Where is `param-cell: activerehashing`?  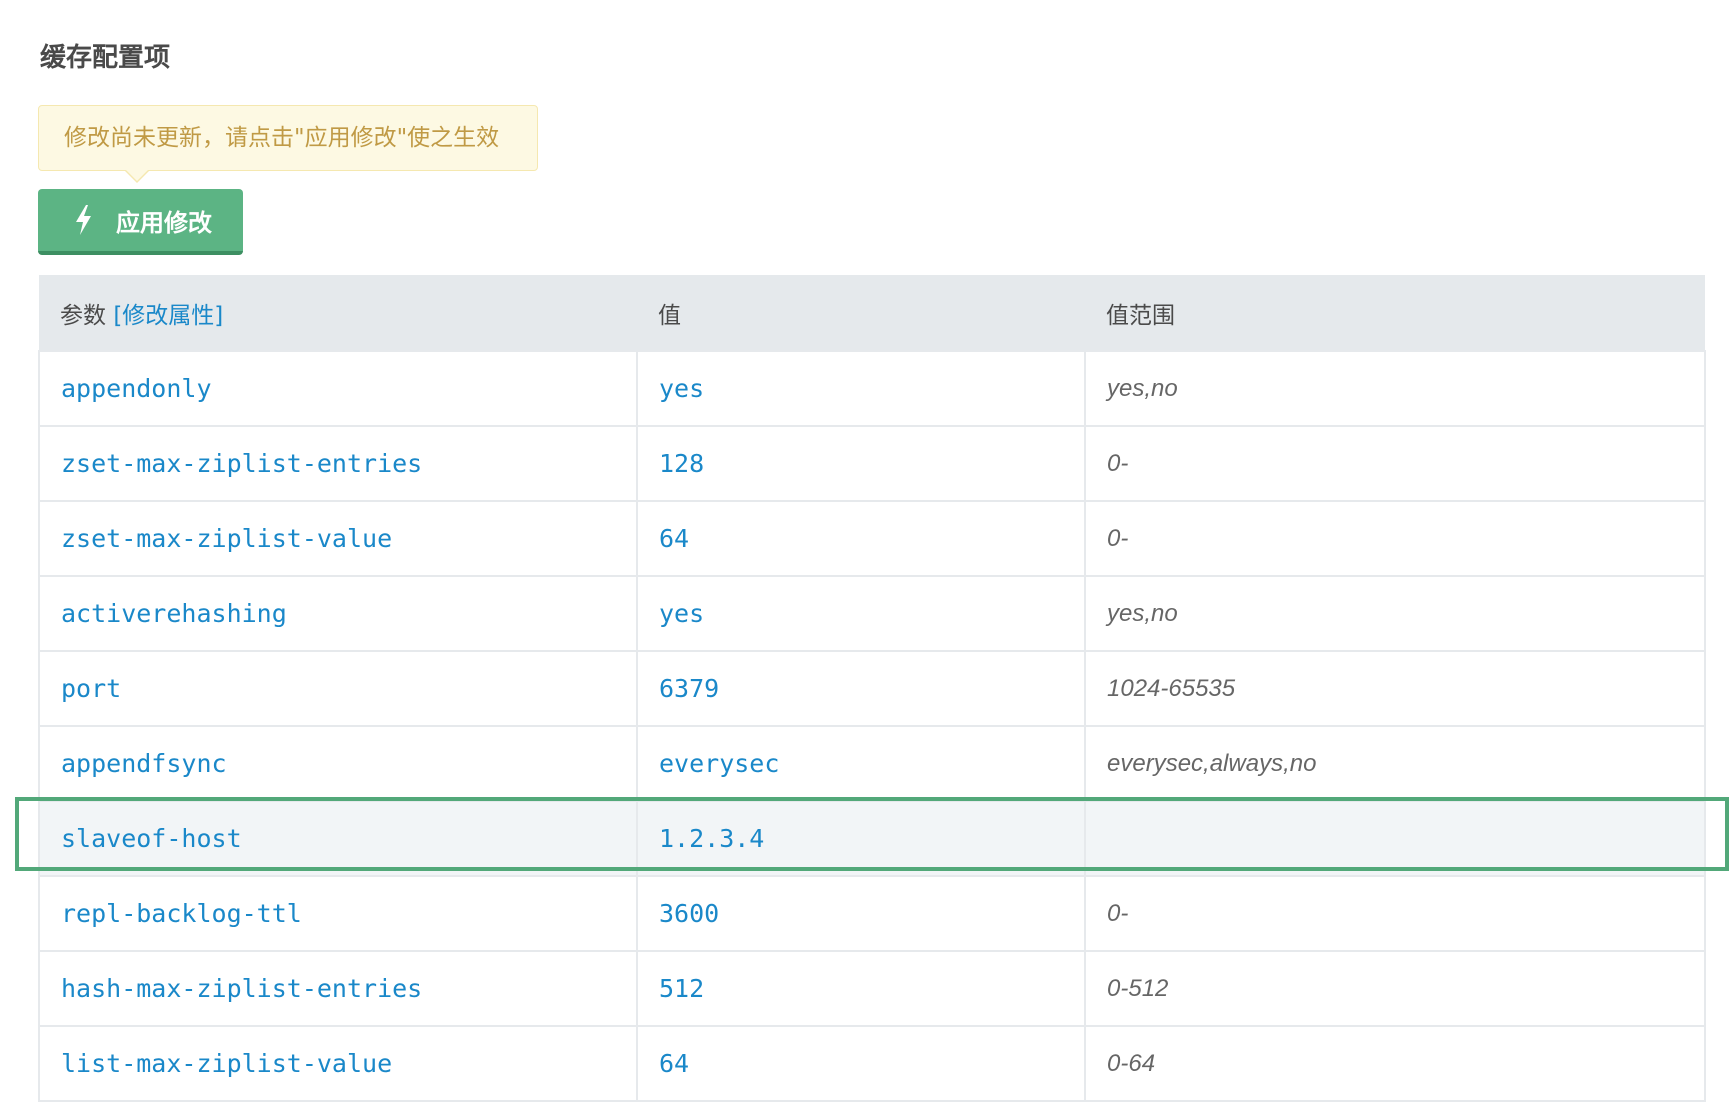 param-cell: activerehashing is located at coordinates (338, 613).